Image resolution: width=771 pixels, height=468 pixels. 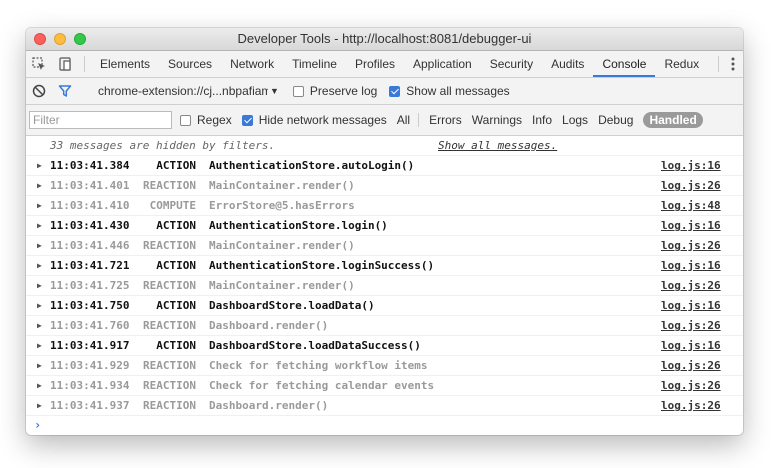 I want to click on maximize-window-button, so click(x=80, y=39).